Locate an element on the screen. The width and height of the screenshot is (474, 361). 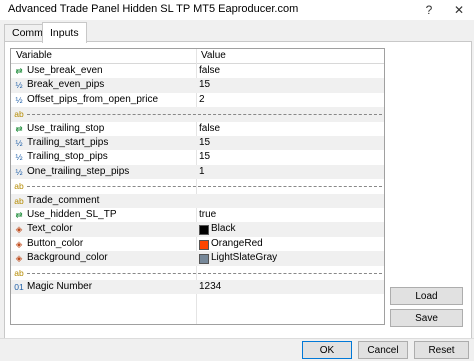
variable-name: Text_color is located at coordinates (50, 229).